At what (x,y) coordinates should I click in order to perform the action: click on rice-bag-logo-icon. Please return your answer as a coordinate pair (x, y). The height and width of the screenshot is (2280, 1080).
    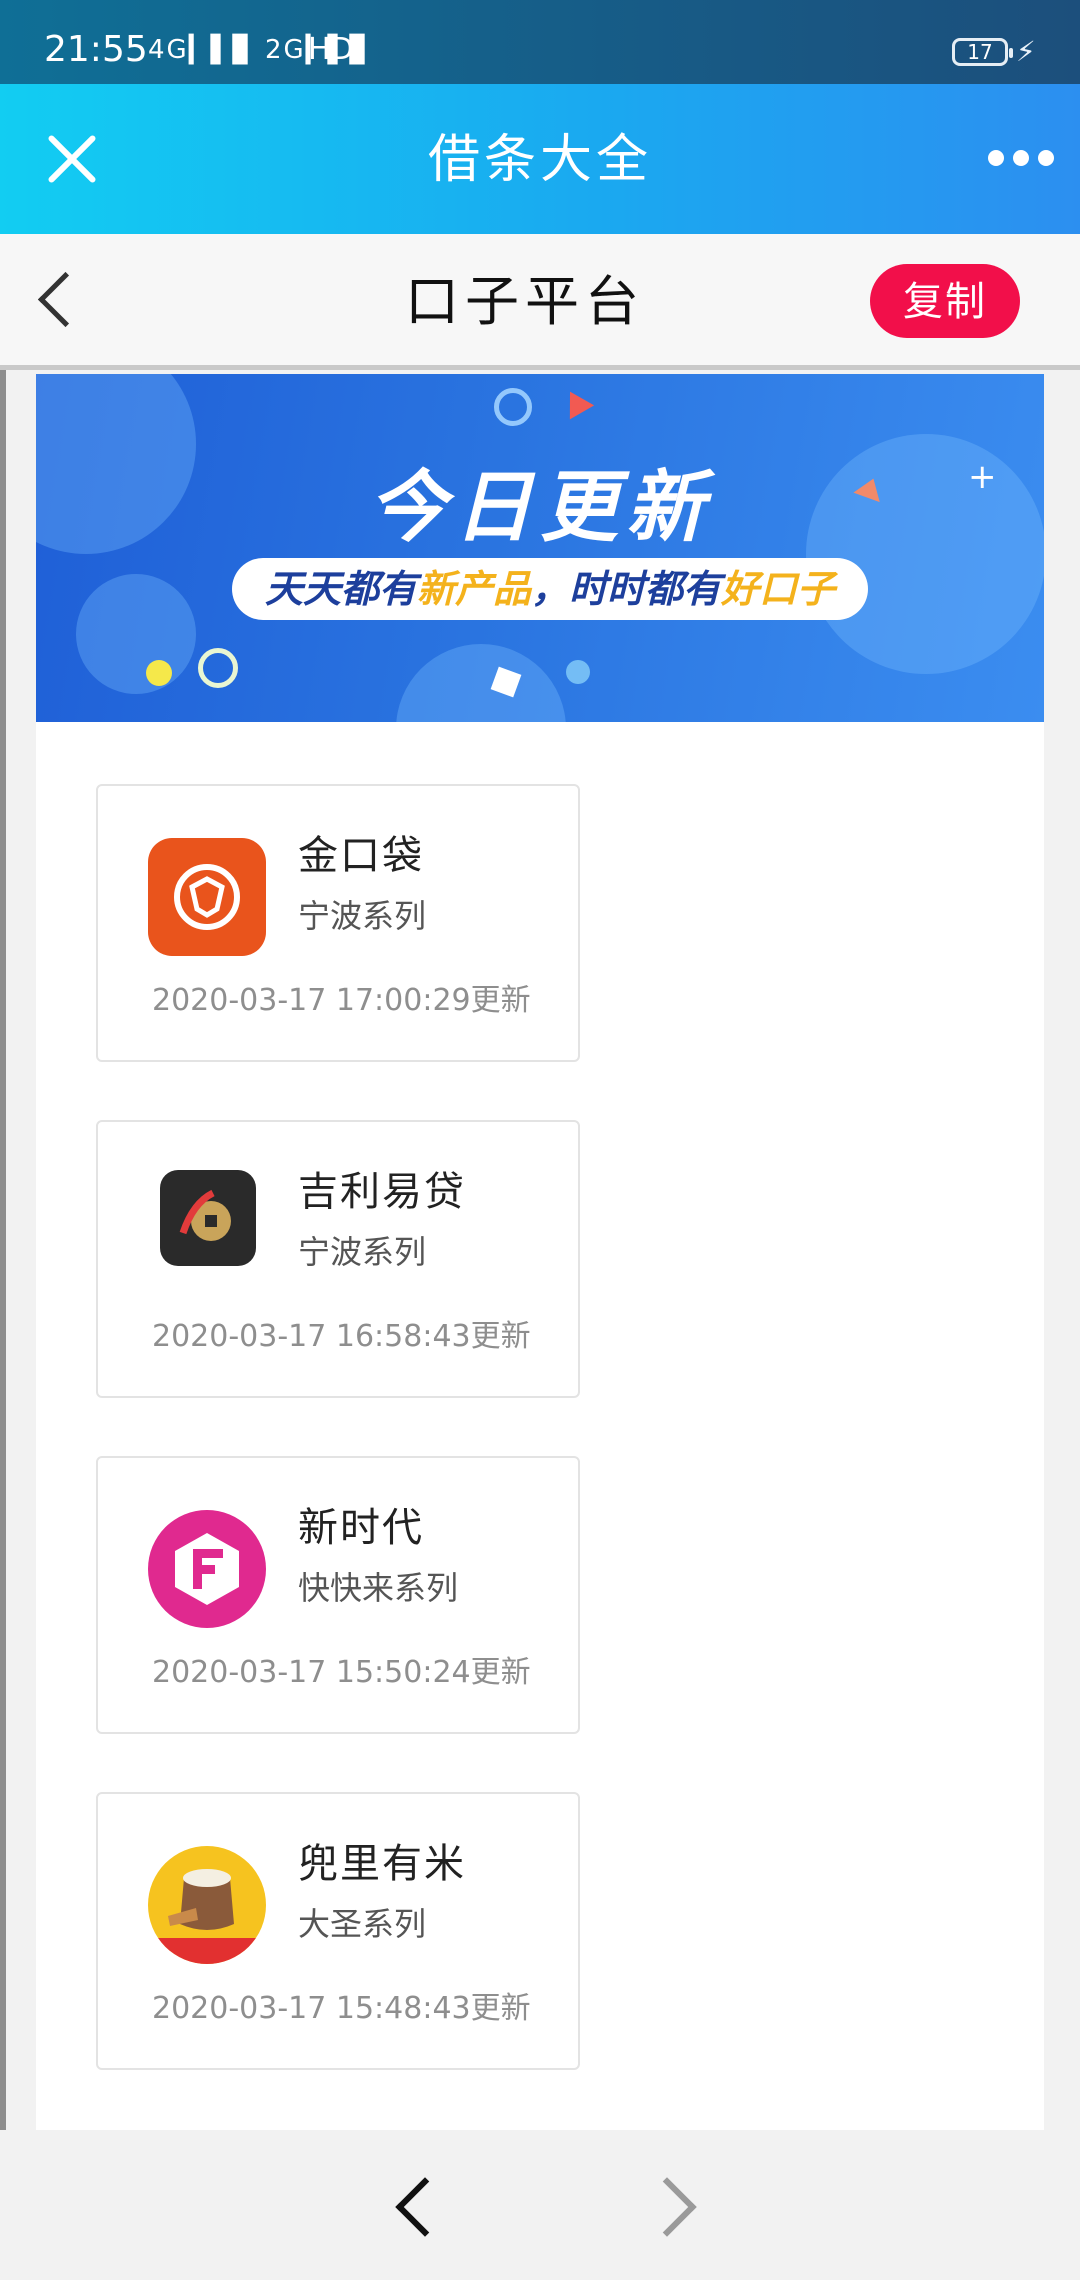
    Looking at the image, I should click on (207, 1905).